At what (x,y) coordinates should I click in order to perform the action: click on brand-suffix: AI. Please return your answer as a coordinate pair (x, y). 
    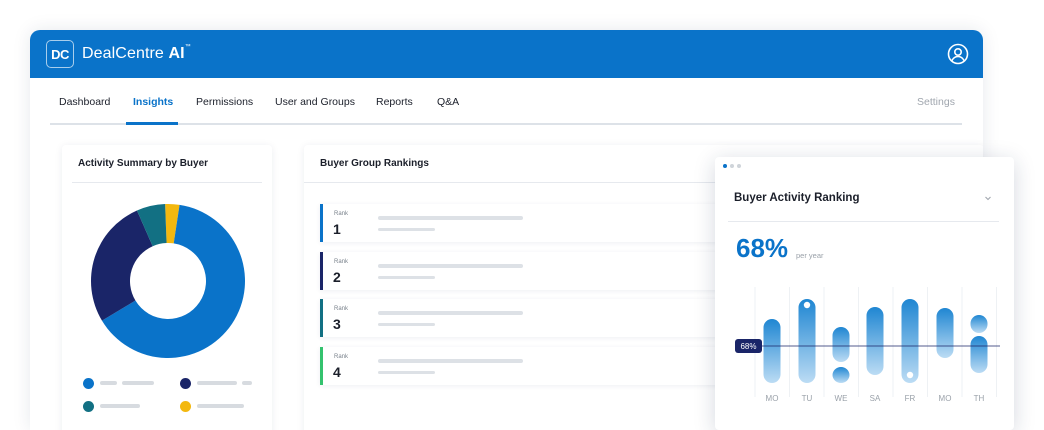
    Looking at the image, I should click on (176, 53).